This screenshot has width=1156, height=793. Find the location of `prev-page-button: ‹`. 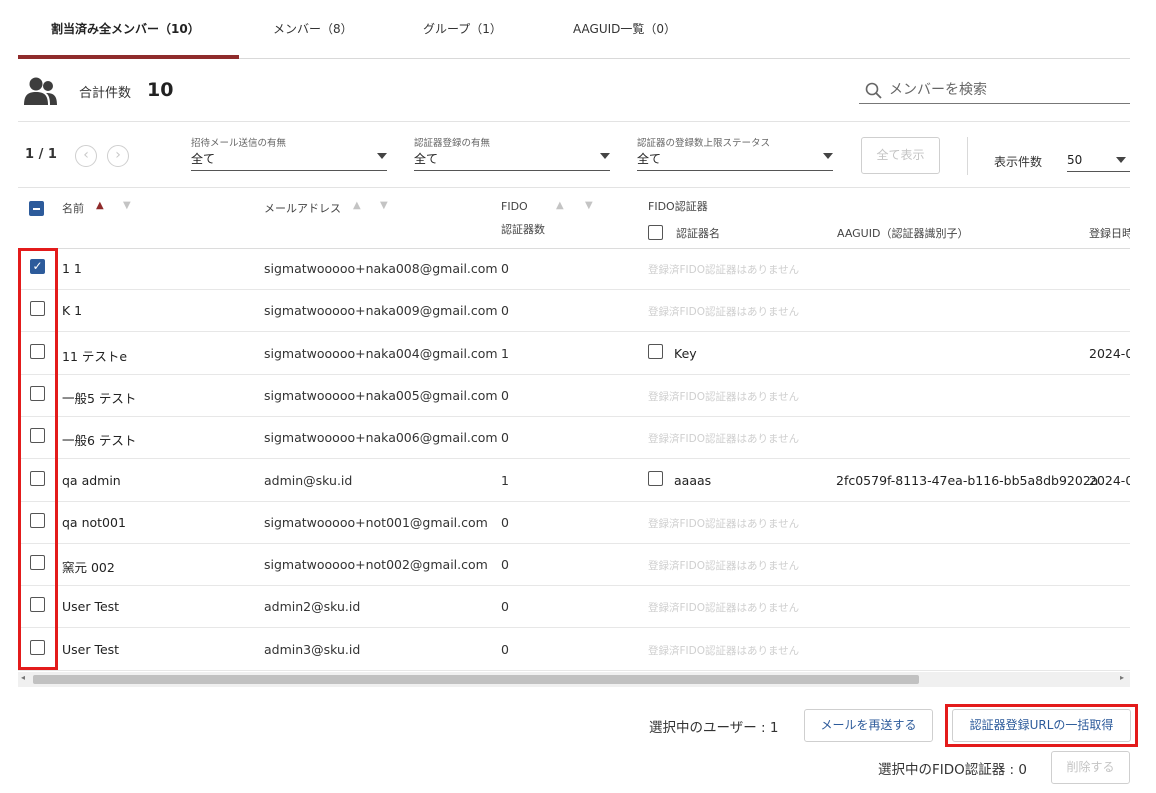

prev-page-button: ‹ is located at coordinates (86, 156).